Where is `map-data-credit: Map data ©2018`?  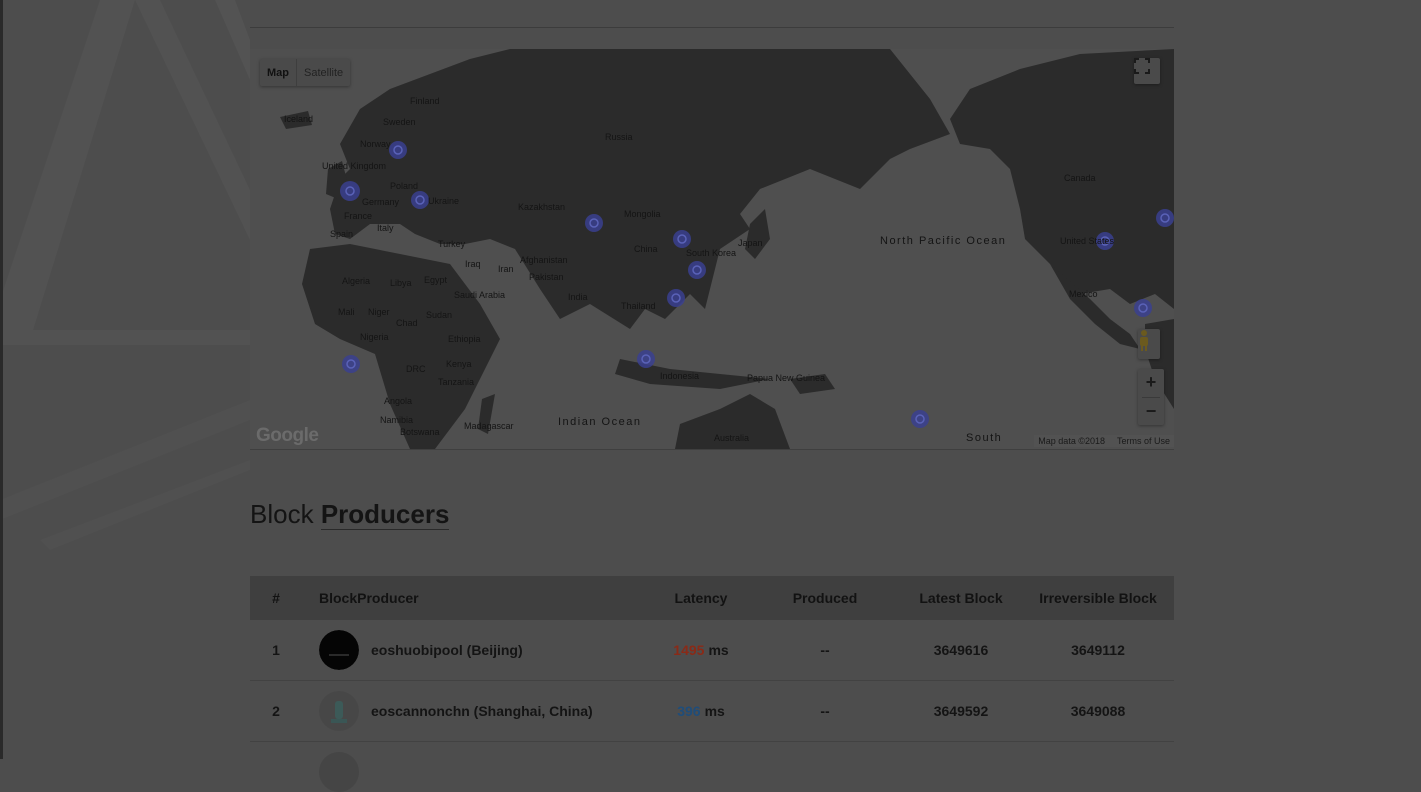 map-data-credit: Map data ©2018 is located at coordinates (1071, 441).